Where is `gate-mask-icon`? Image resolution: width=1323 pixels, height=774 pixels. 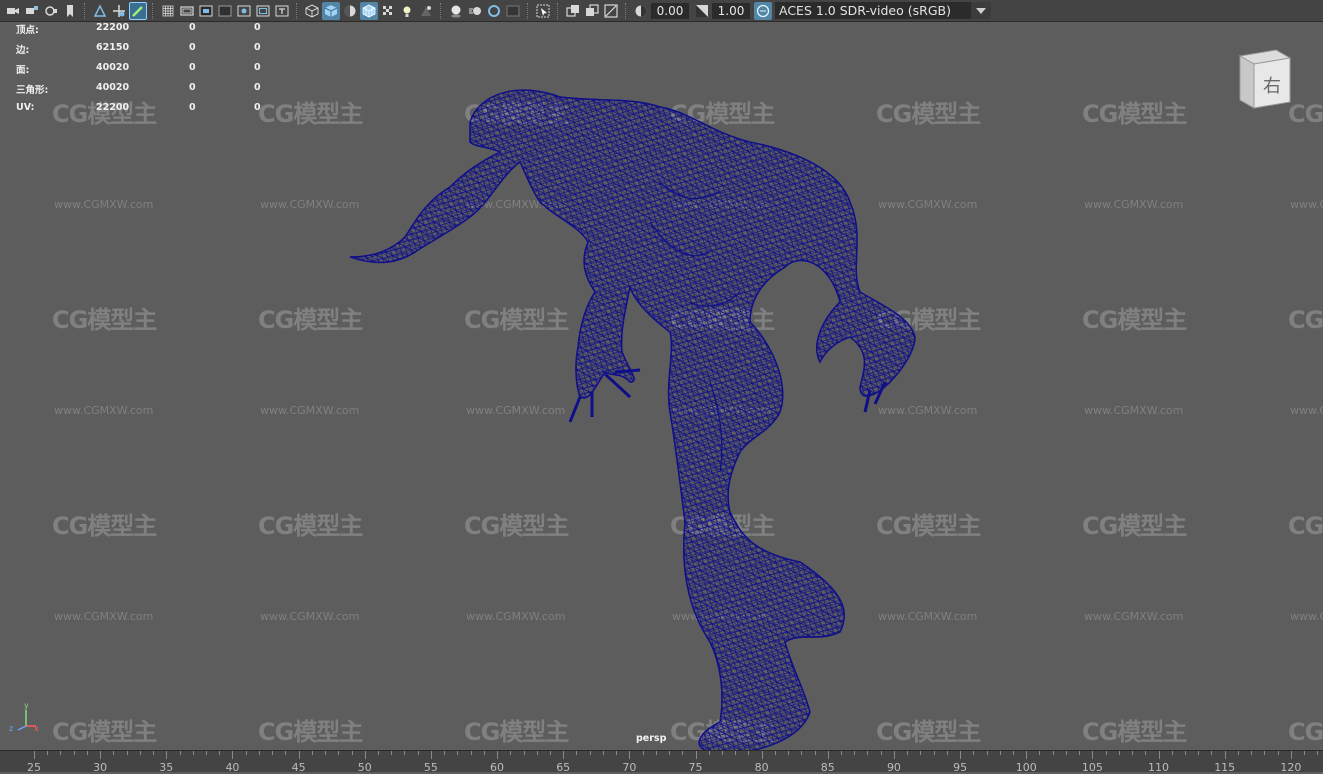 gate-mask-icon is located at coordinates (225, 11).